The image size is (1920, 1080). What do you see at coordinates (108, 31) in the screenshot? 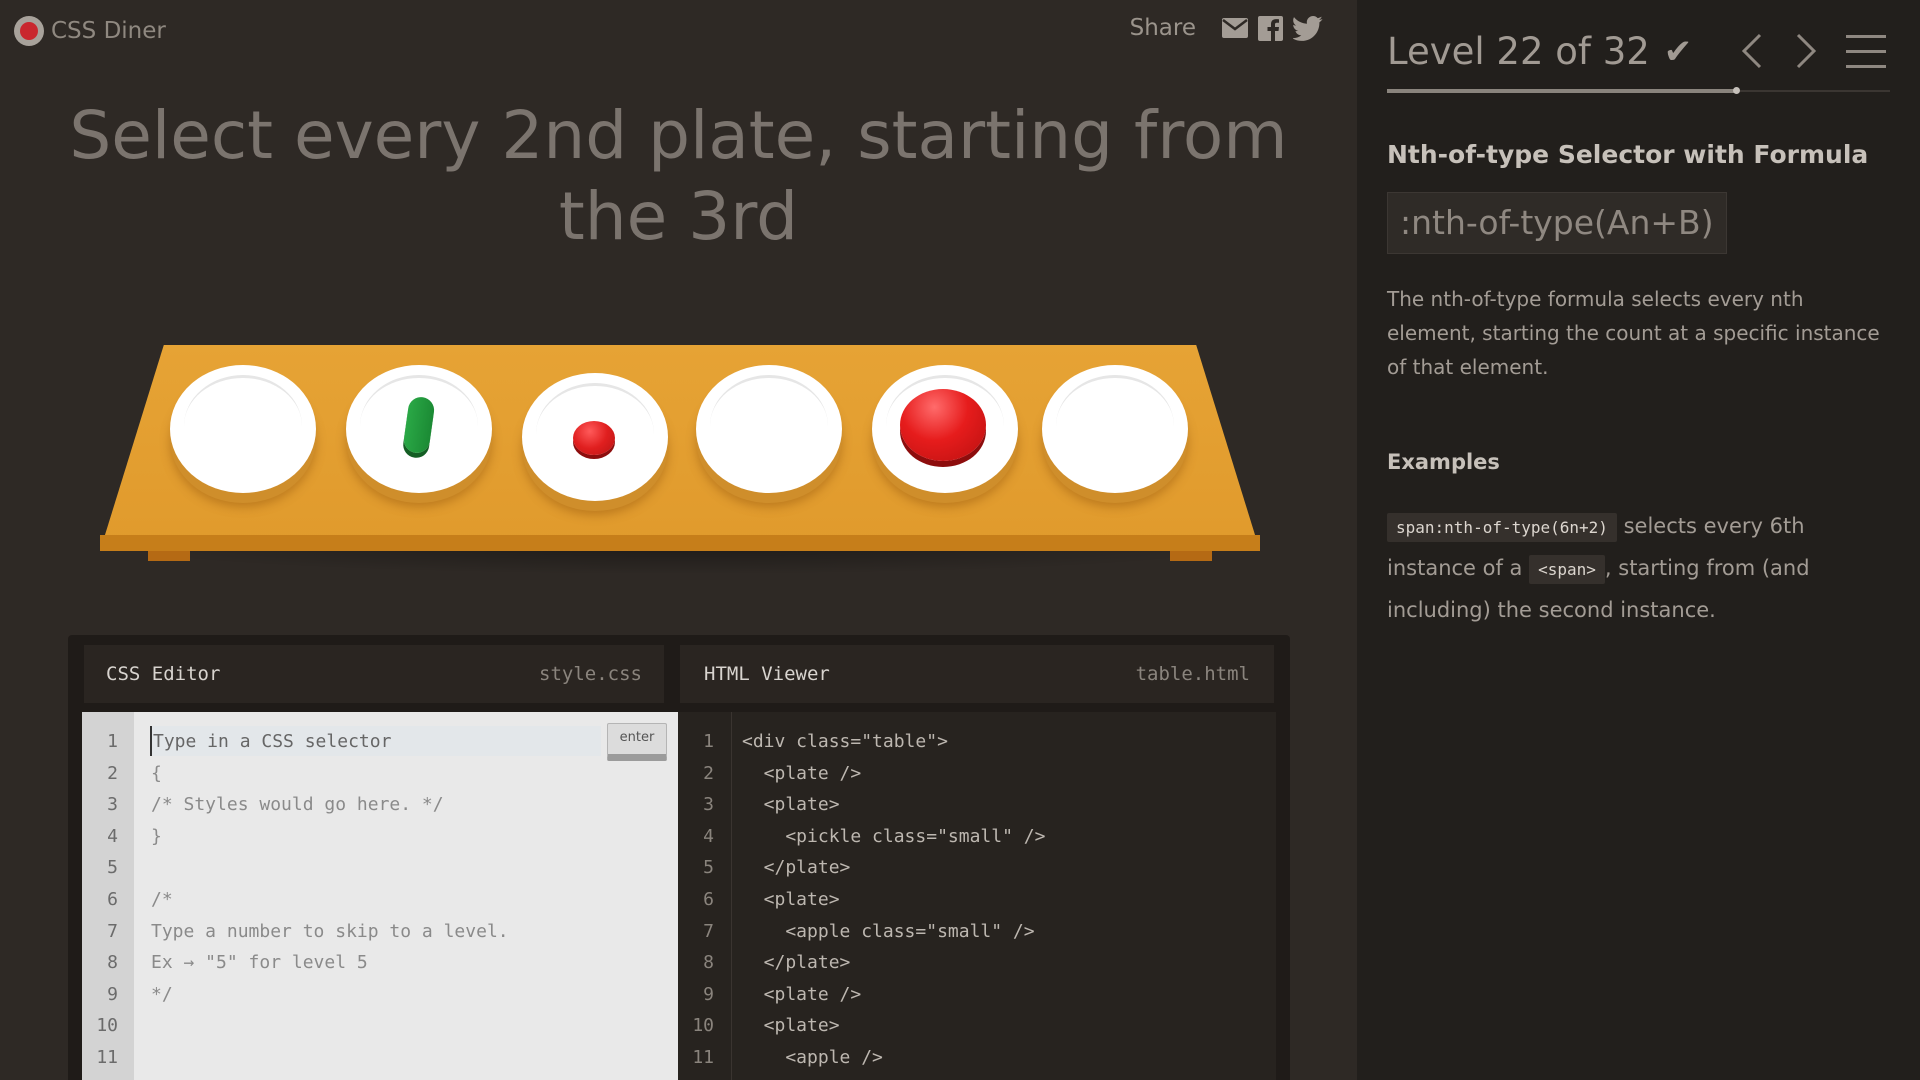
I see `logo-text: CSS Diner` at bounding box center [108, 31].